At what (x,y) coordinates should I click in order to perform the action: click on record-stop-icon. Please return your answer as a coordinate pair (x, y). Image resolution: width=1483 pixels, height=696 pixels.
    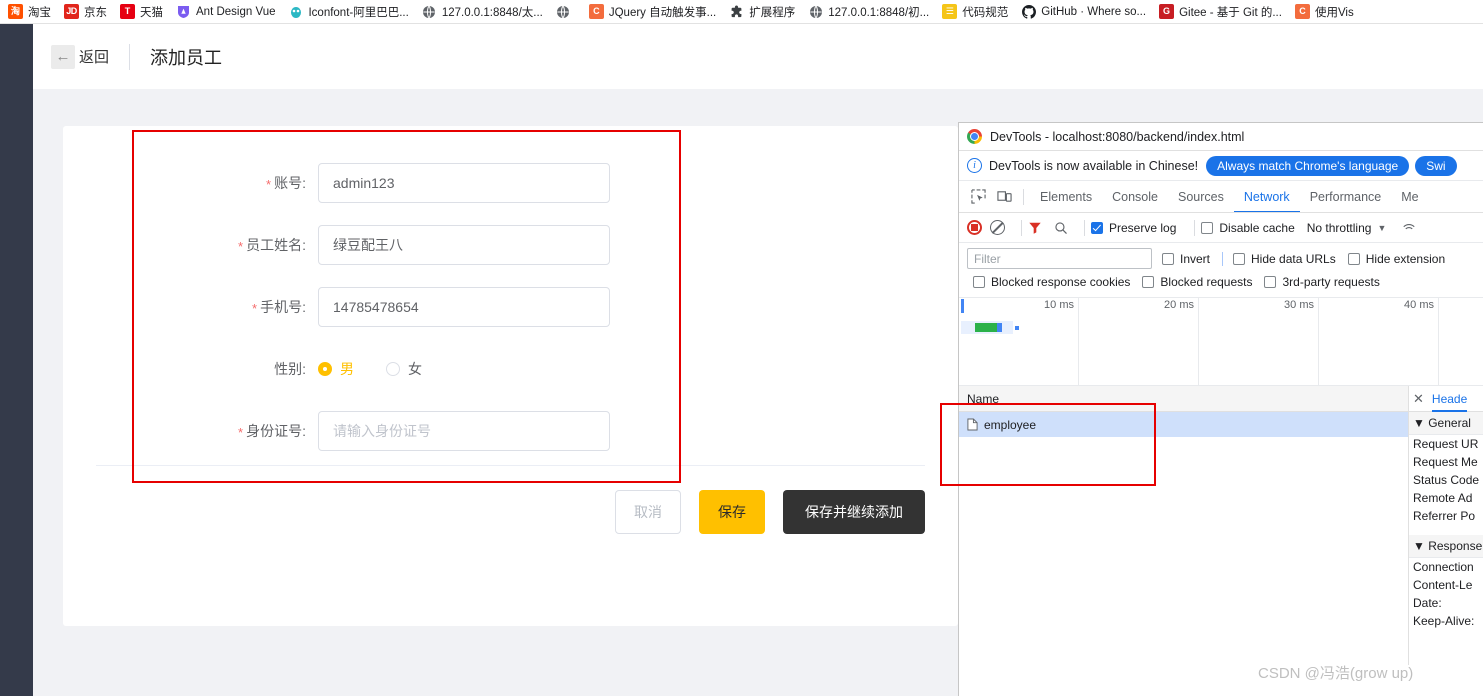
    Looking at the image, I should click on (974, 227).